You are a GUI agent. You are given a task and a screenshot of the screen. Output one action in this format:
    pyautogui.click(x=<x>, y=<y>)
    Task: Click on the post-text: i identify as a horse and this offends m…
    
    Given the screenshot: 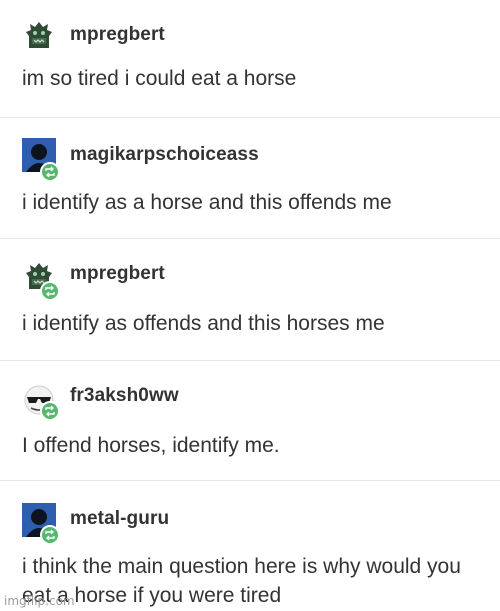 What is the action you would take?
    pyautogui.click(x=207, y=202)
    